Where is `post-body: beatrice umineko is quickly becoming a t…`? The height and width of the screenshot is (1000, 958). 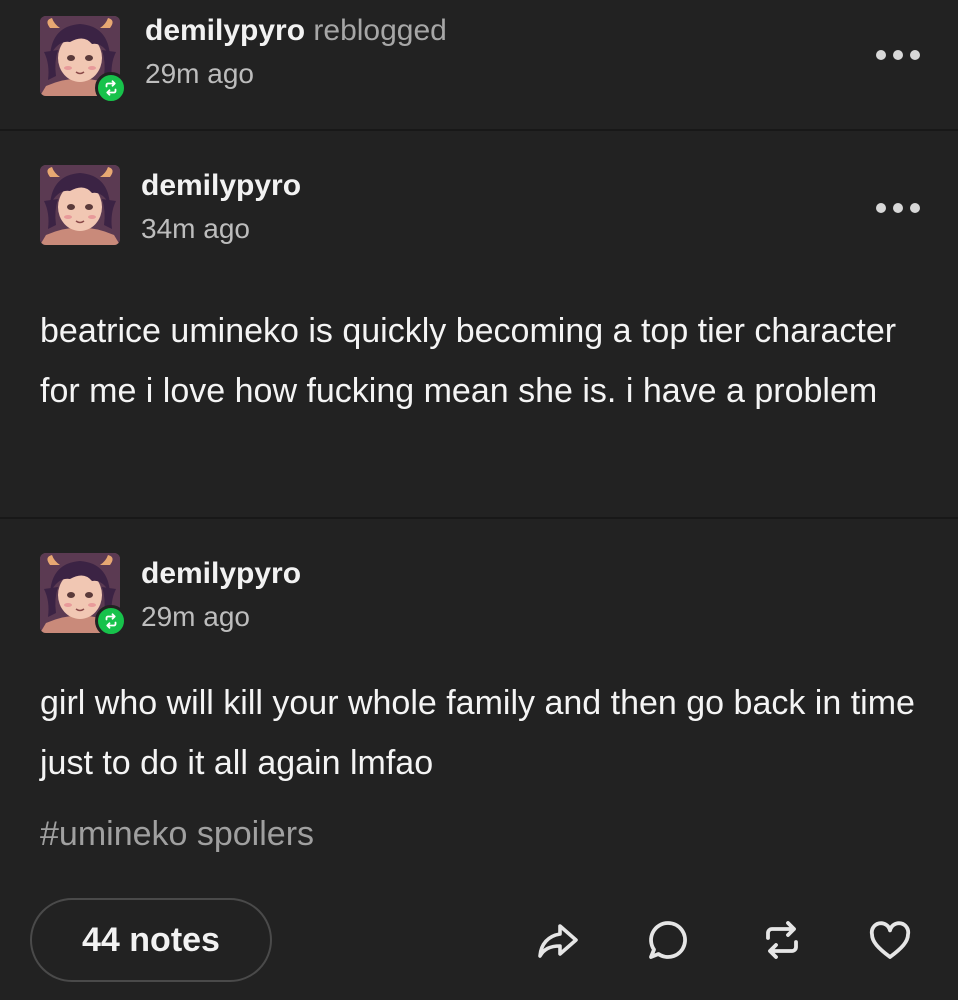 post-body: beatrice umineko is quickly becoming a t… is located at coordinates (468, 361).